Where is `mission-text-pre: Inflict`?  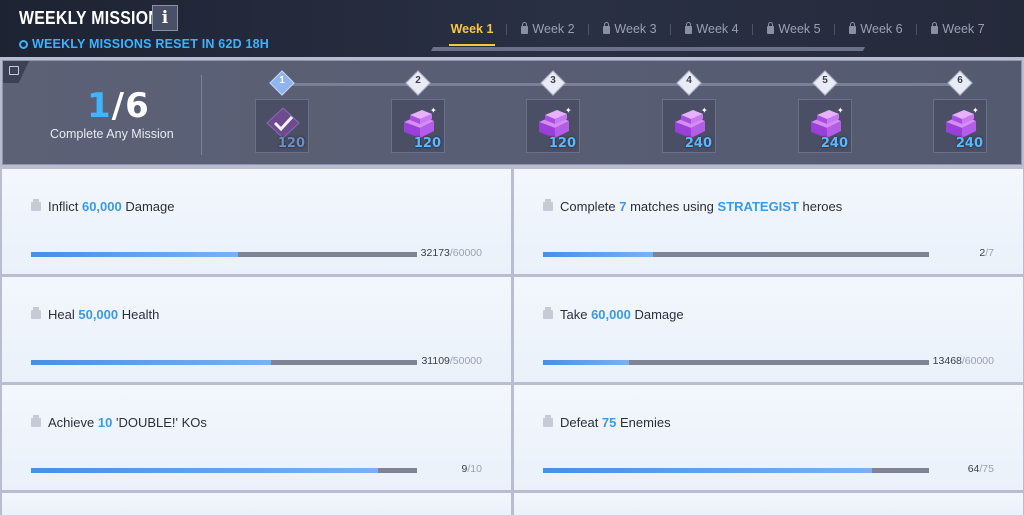 mission-text-pre: Inflict is located at coordinates (65, 206).